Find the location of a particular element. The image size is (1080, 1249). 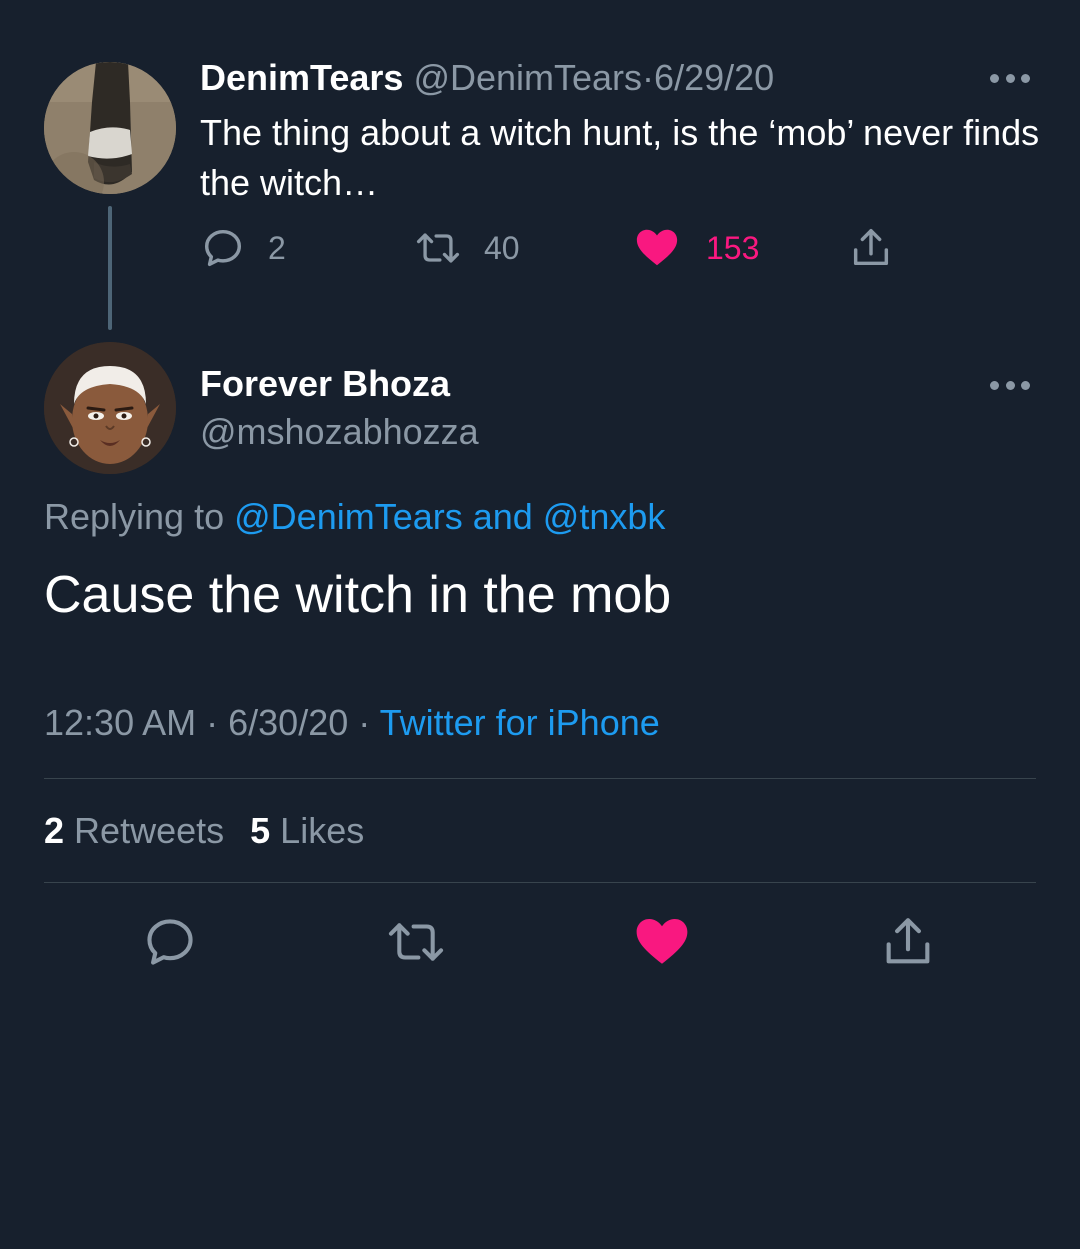

reply-tweet-text: Cause the witch in the mob is located at coordinates (358, 595).